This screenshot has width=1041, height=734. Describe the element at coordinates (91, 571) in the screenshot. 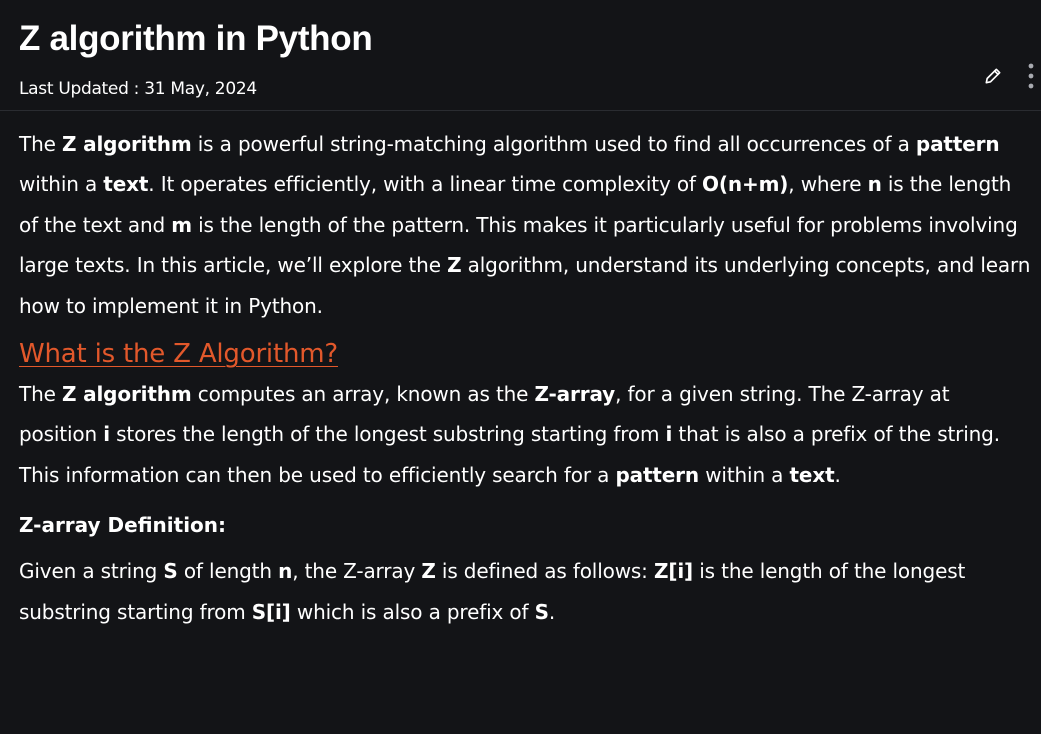

I see `text-run: Given a string` at that location.